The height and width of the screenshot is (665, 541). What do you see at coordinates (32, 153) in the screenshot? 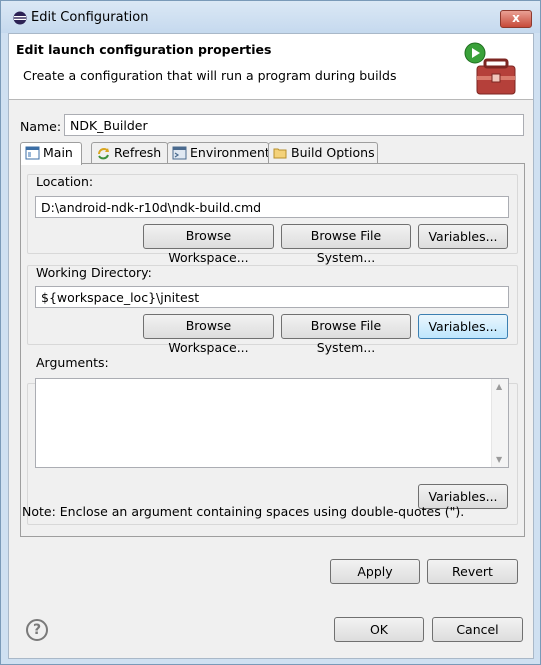
I see `main-tab-icon` at bounding box center [32, 153].